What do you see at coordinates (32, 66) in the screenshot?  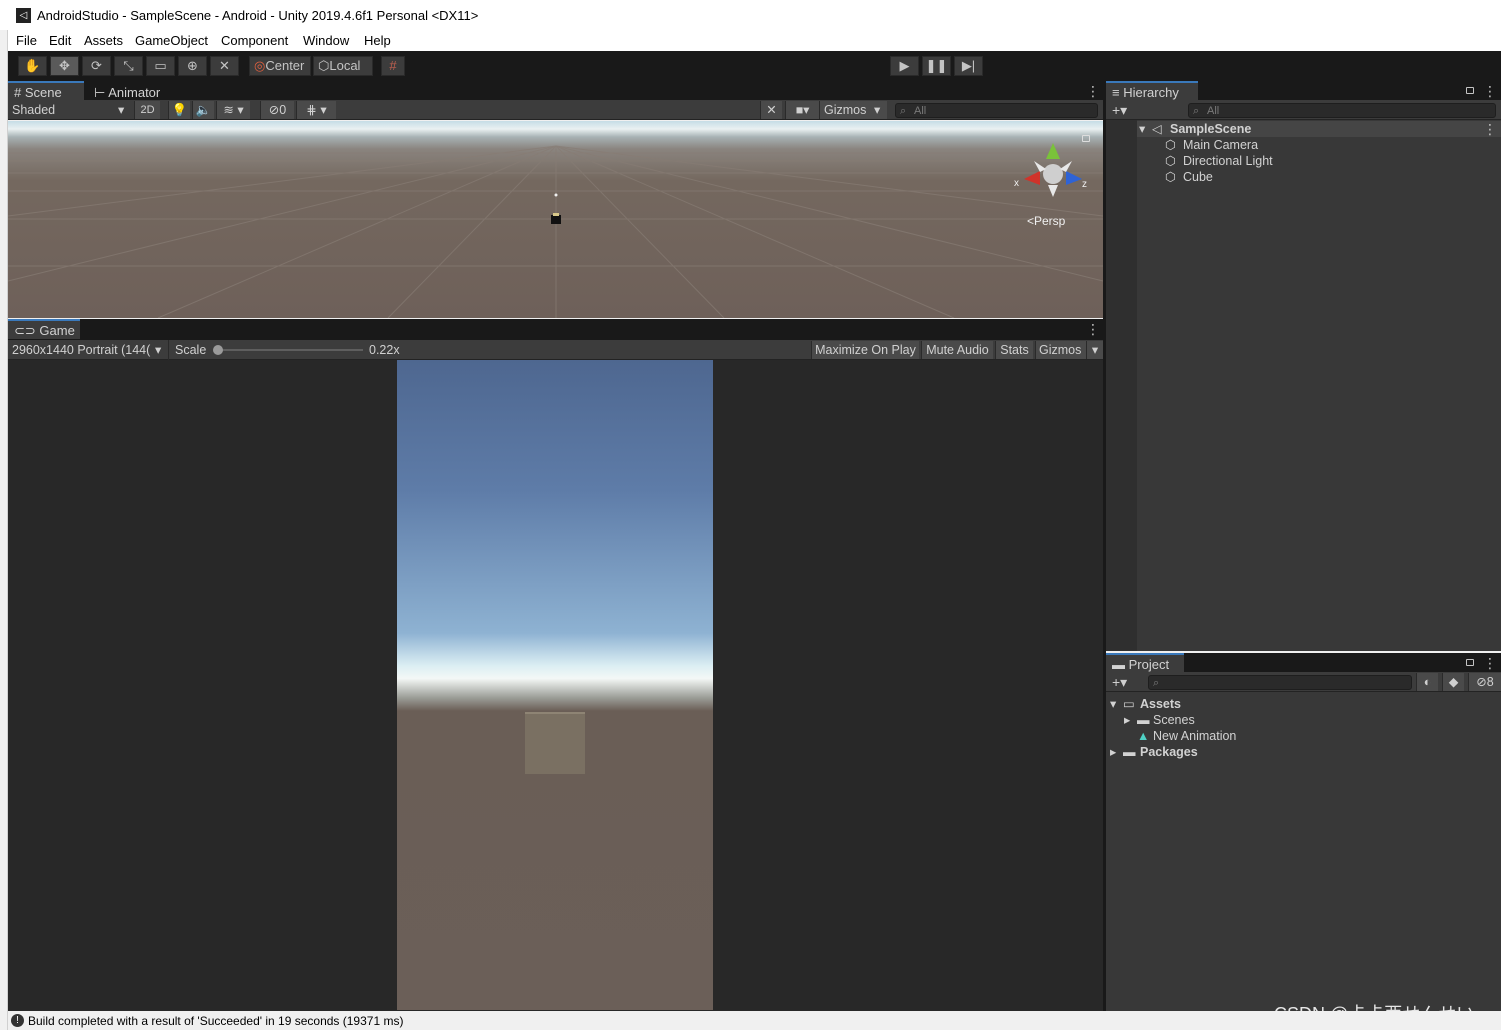 I see `hand-tool-icon: ✋` at bounding box center [32, 66].